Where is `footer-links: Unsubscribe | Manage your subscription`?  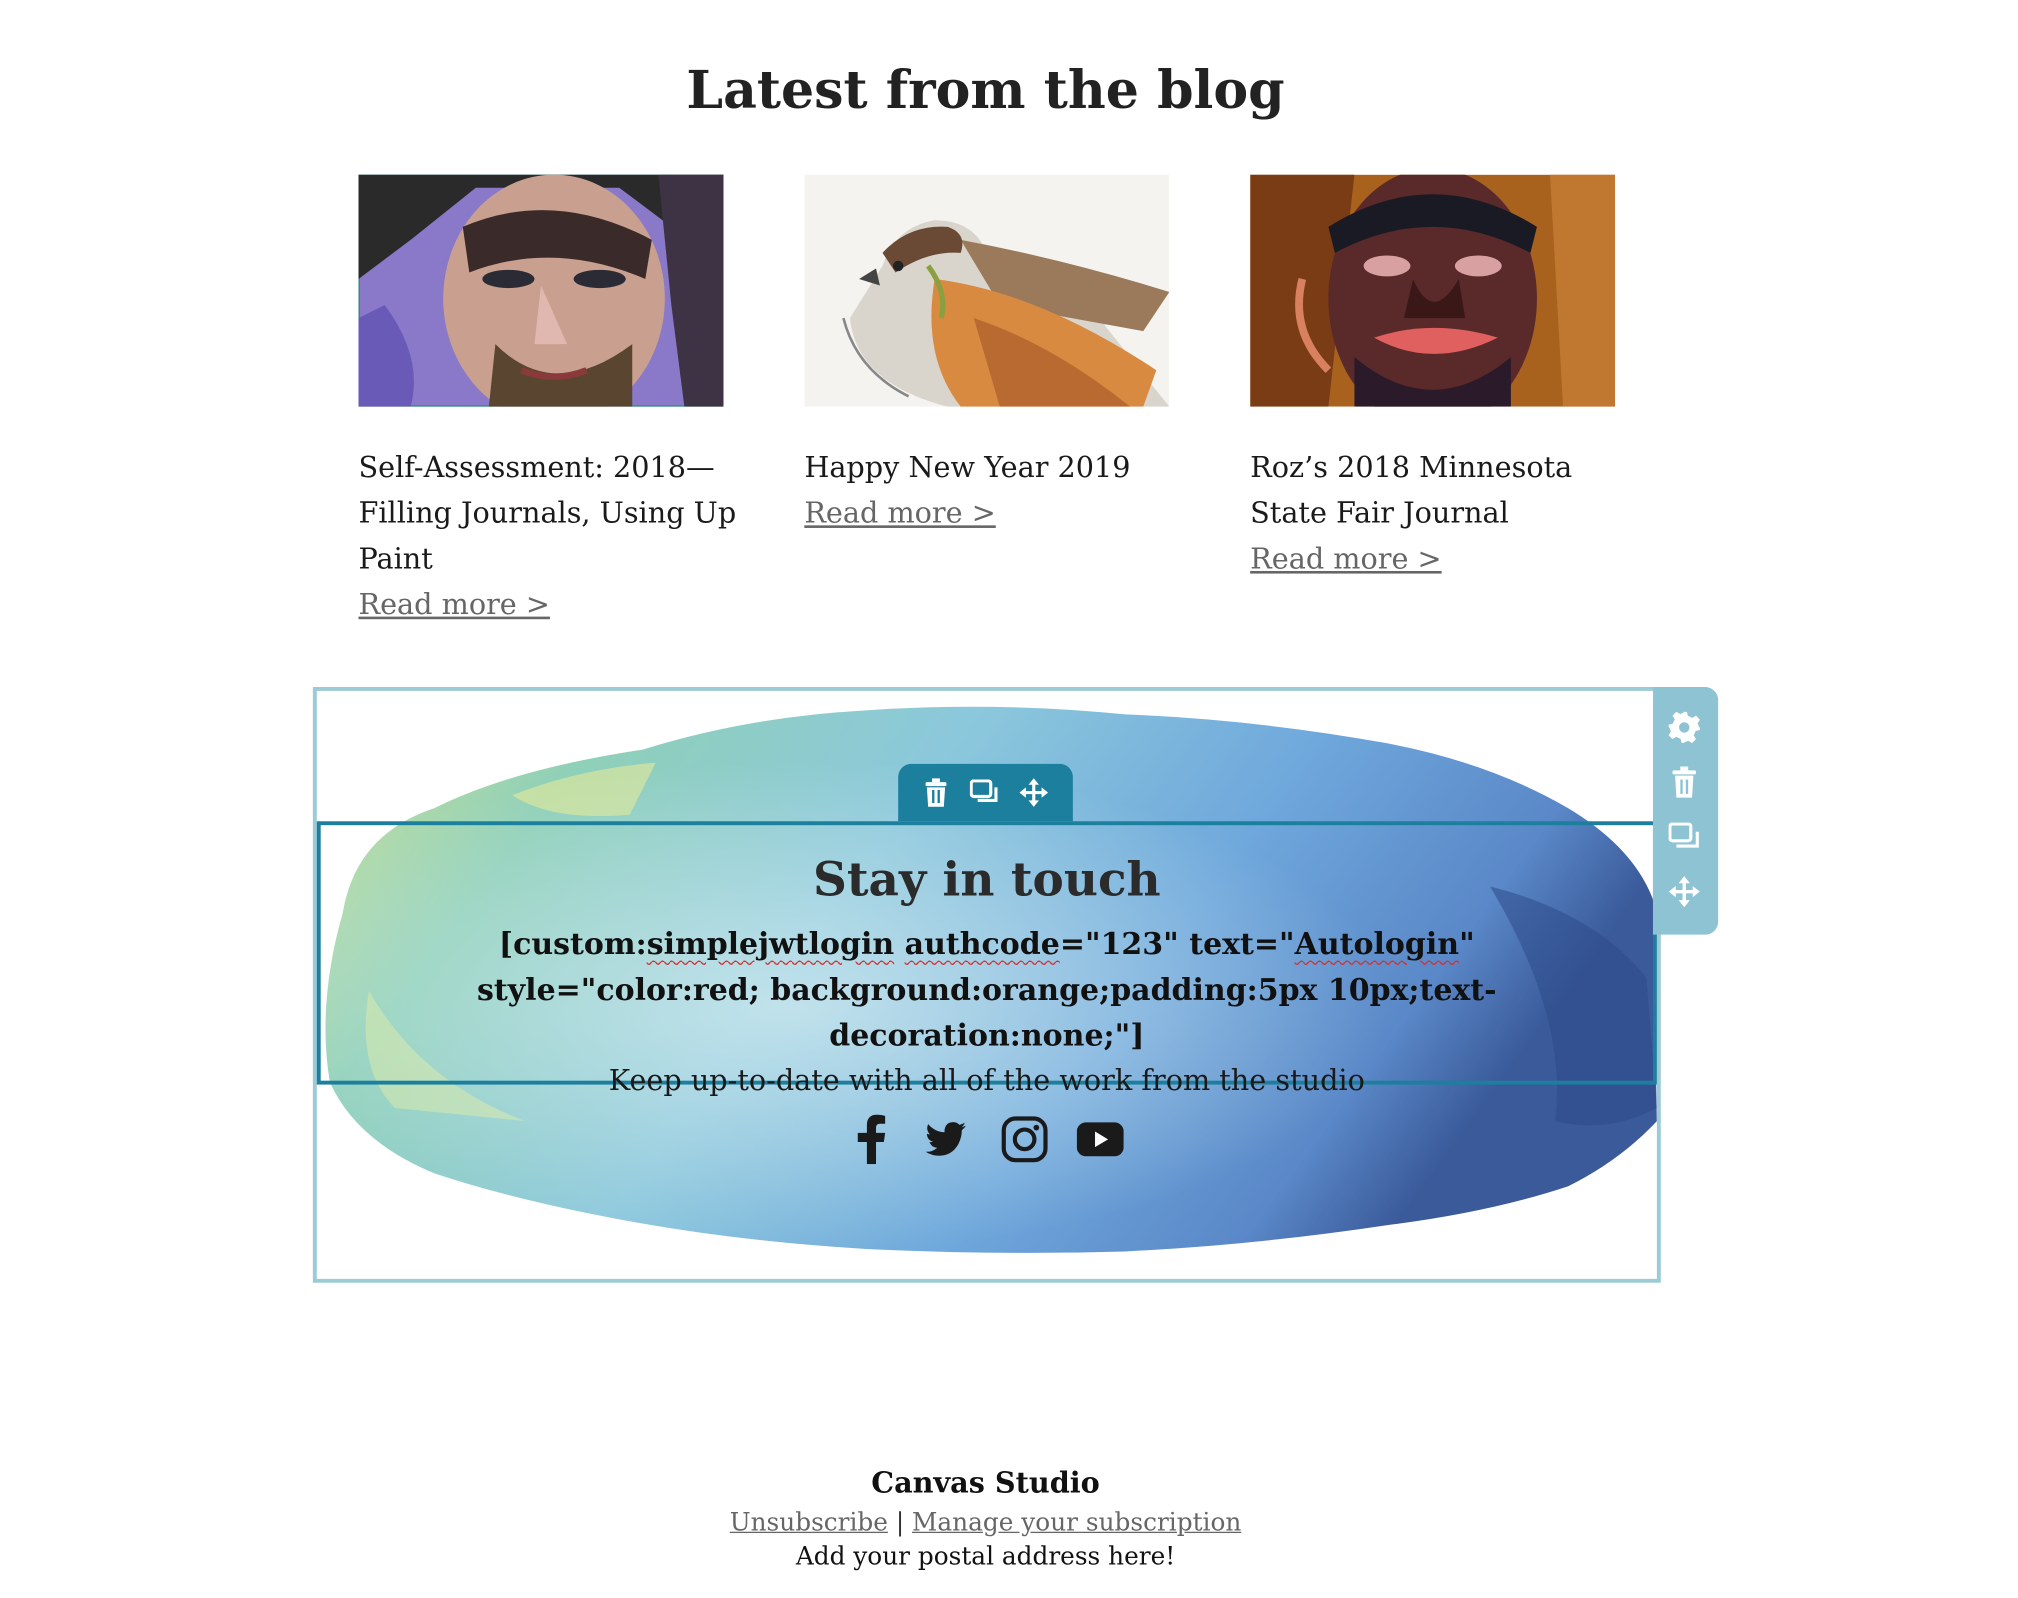 footer-links: Unsubscribe | Manage your subscription is located at coordinates (985, 1522).